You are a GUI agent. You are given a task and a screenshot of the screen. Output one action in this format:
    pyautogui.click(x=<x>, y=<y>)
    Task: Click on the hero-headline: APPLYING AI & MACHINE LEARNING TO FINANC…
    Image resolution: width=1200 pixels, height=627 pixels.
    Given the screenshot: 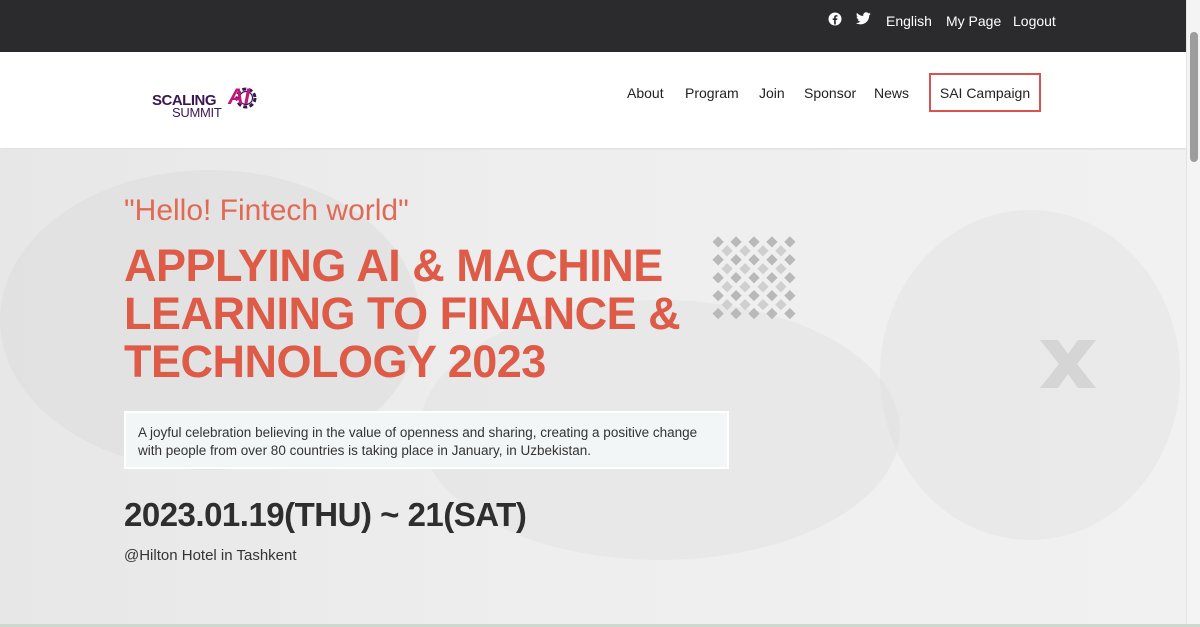 What is the action you would take?
    pyautogui.click(x=444, y=314)
    